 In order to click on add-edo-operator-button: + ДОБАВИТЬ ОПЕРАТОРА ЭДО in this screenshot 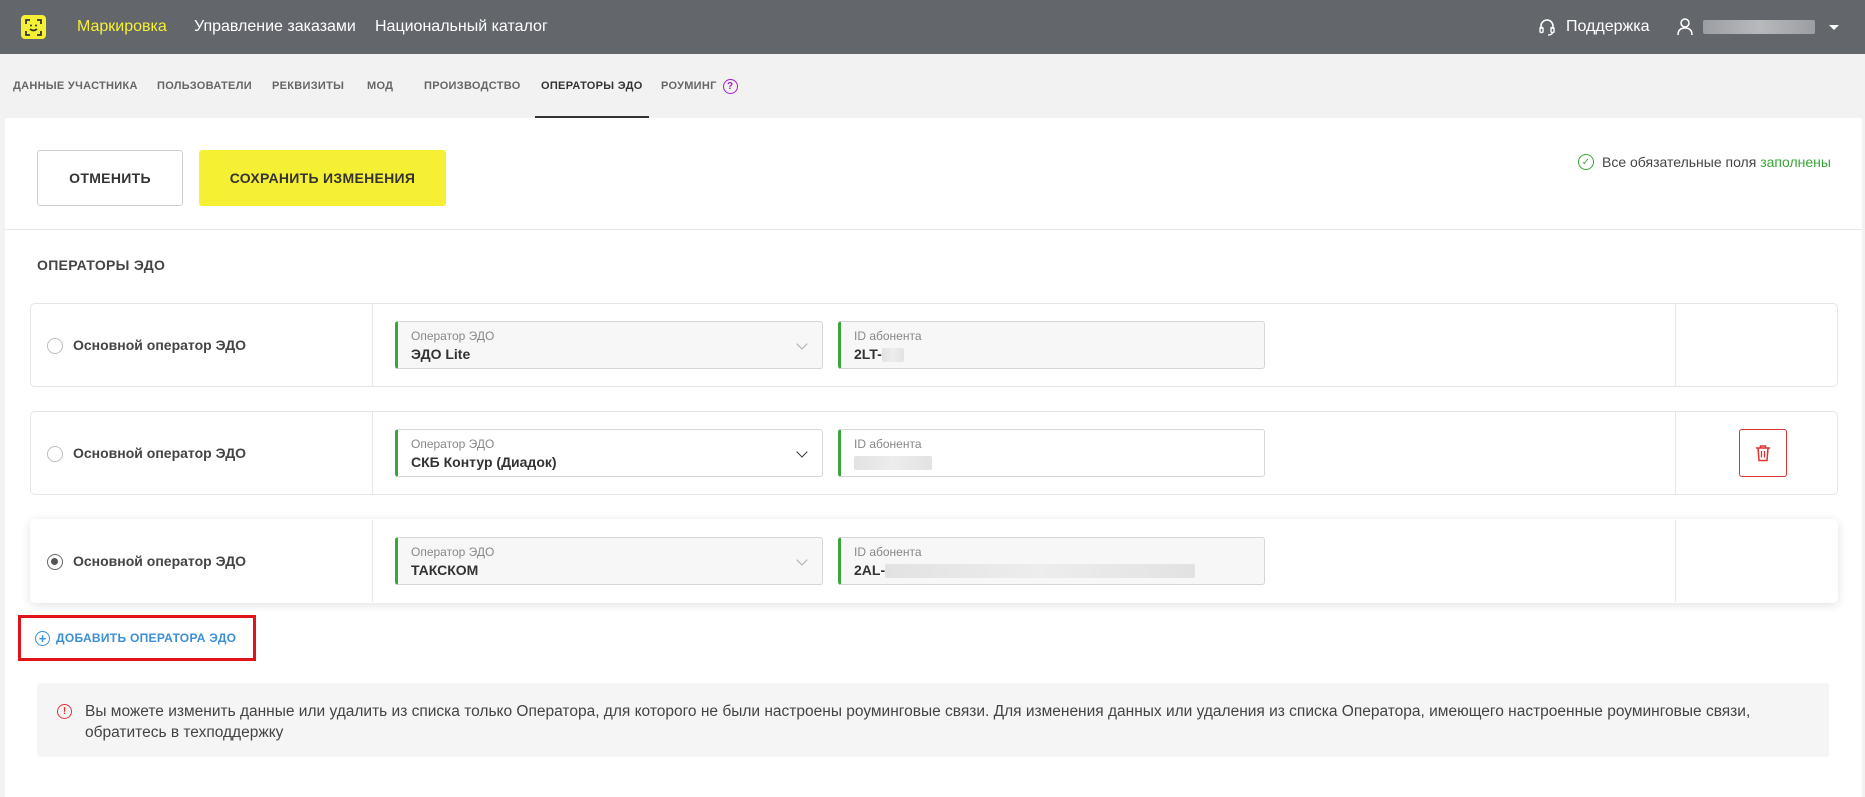, I will do `click(137, 638)`.